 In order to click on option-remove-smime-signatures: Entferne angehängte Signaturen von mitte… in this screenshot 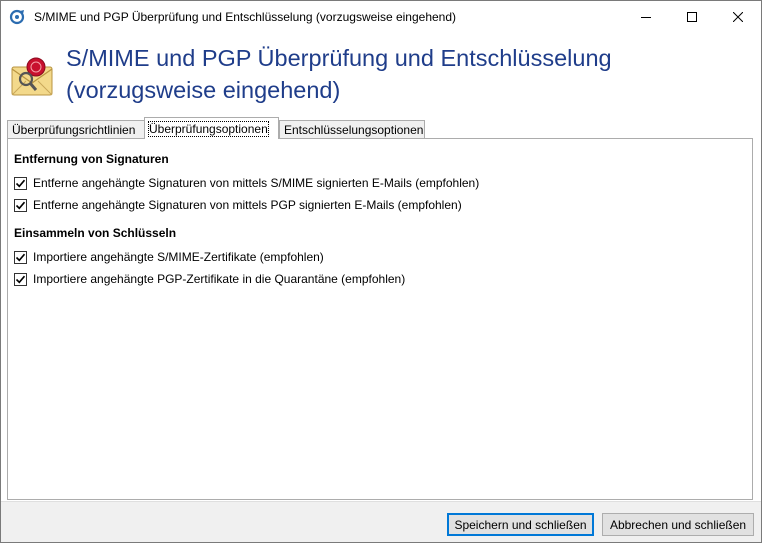, I will do `click(246, 183)`.